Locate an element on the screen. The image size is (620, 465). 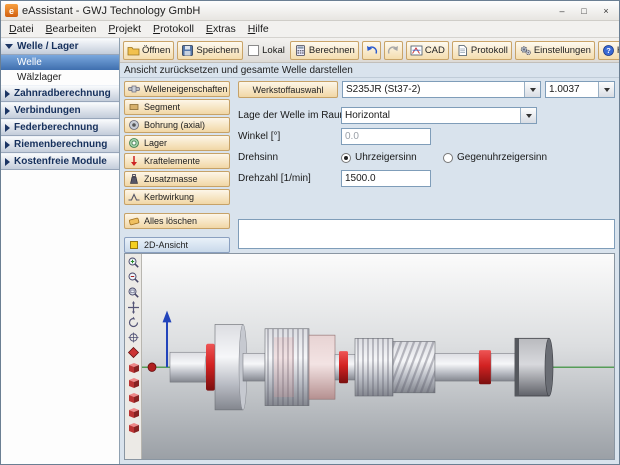
protocol-button: Protokoll is located at coordinates (481, 50).